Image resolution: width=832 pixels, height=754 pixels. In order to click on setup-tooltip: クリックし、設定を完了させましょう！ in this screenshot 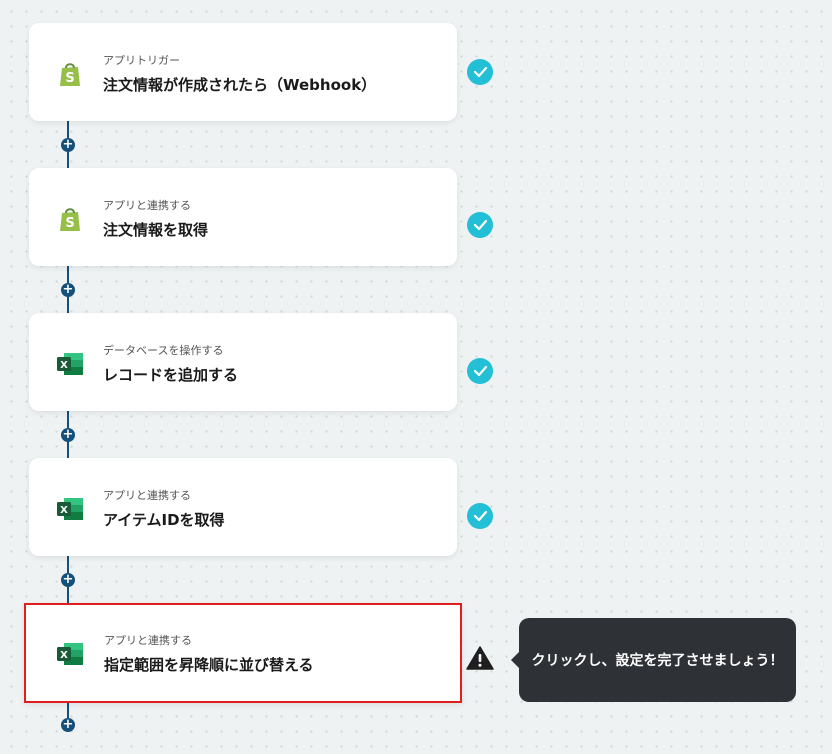, I will do `click(653, 660)`.